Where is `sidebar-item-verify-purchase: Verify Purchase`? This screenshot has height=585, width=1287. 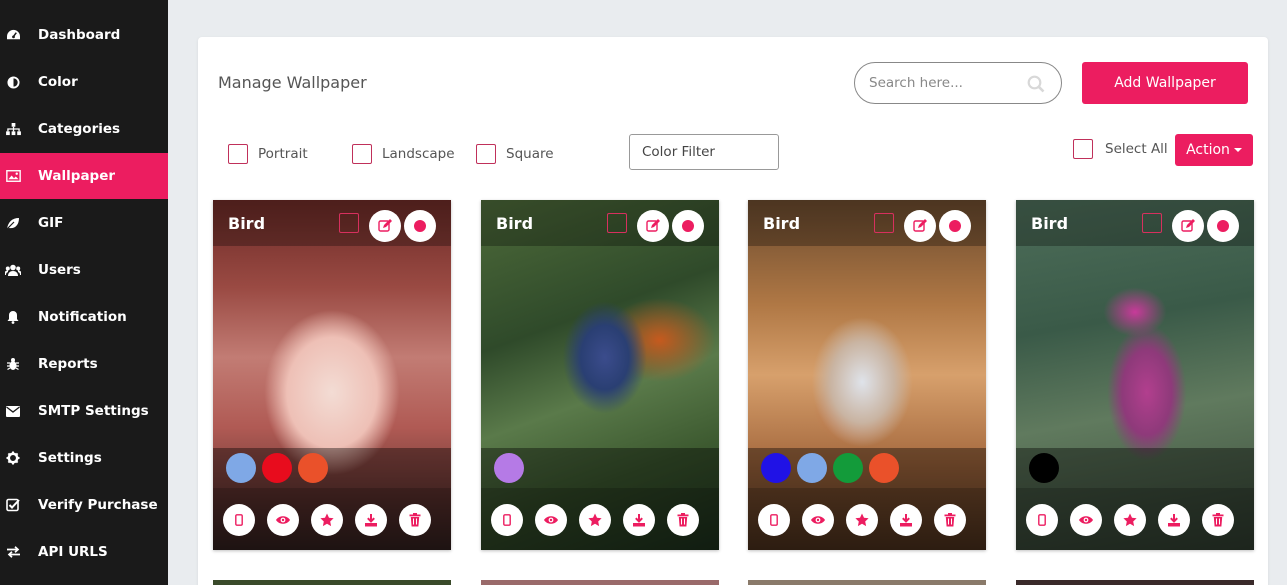 sidebar-item-verify-purchase: Verify Purchase is located at coordinates (84, 505).